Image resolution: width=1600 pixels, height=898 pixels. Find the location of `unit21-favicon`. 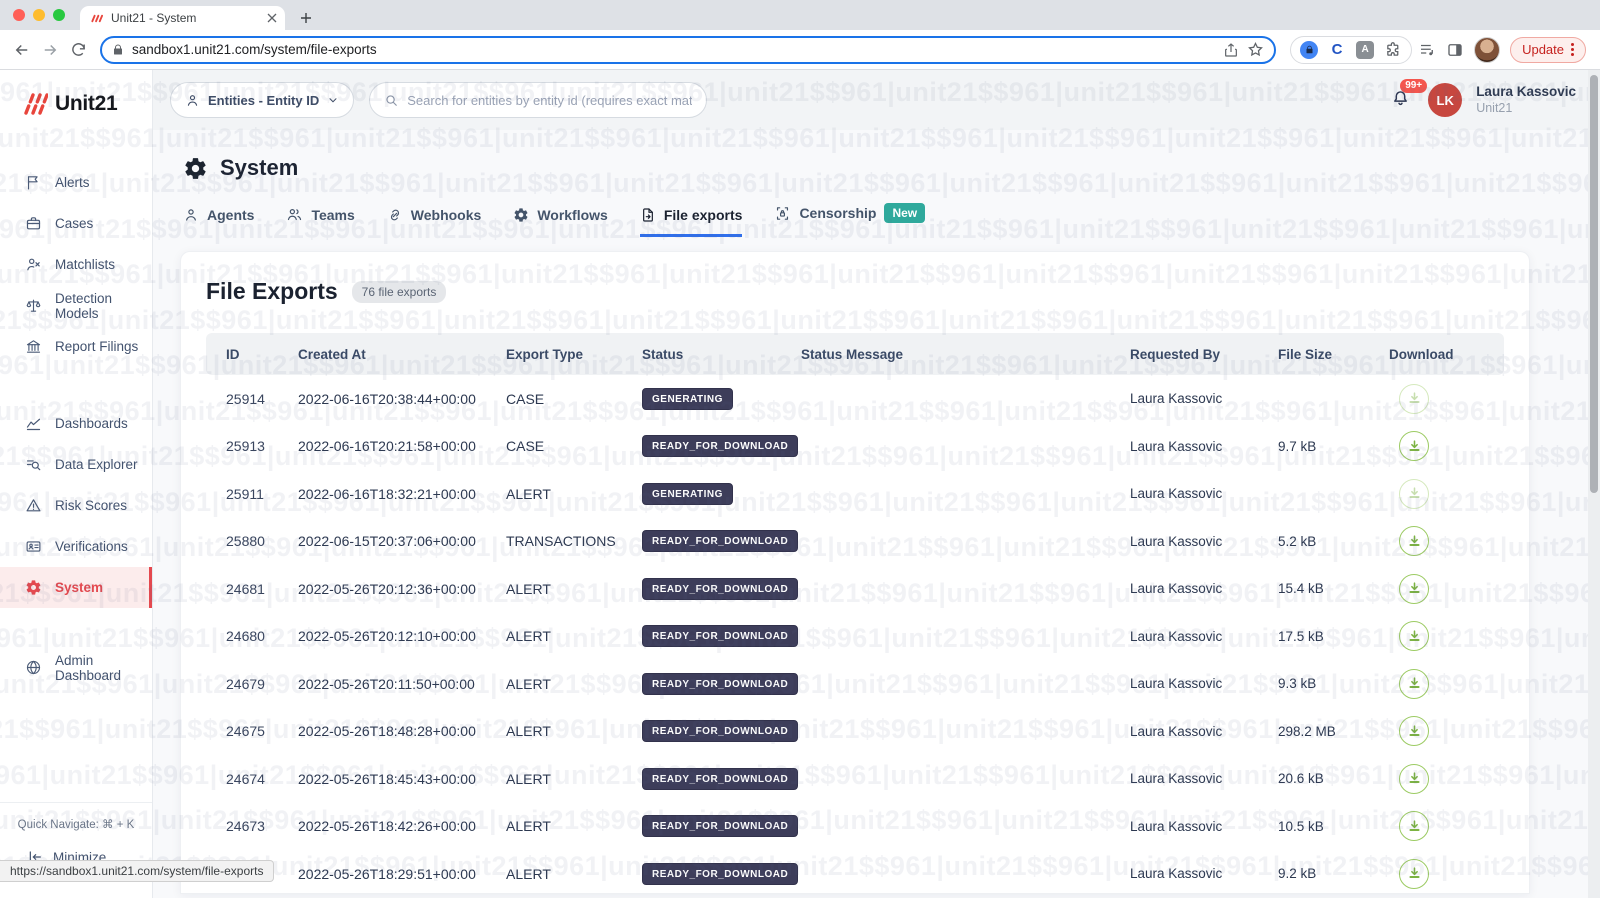

unit21-favicon is located at coordinates (96, 18).